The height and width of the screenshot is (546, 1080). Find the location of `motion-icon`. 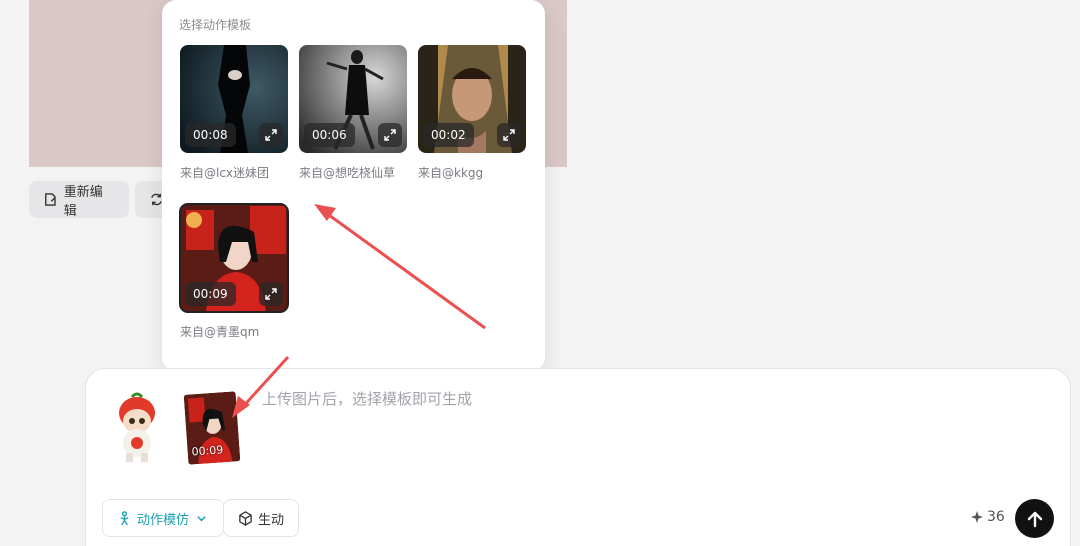

motion-icon is located at coordinates (124, 517).